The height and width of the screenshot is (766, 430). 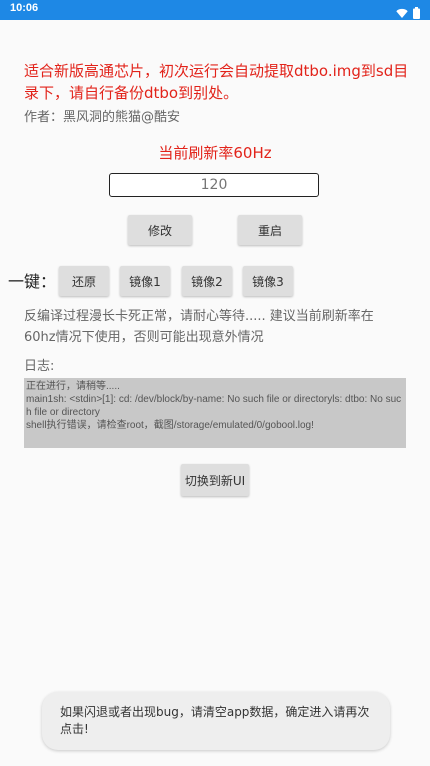 I want to click on mirror2-button: 镜像2, so click(x=207, y=281).